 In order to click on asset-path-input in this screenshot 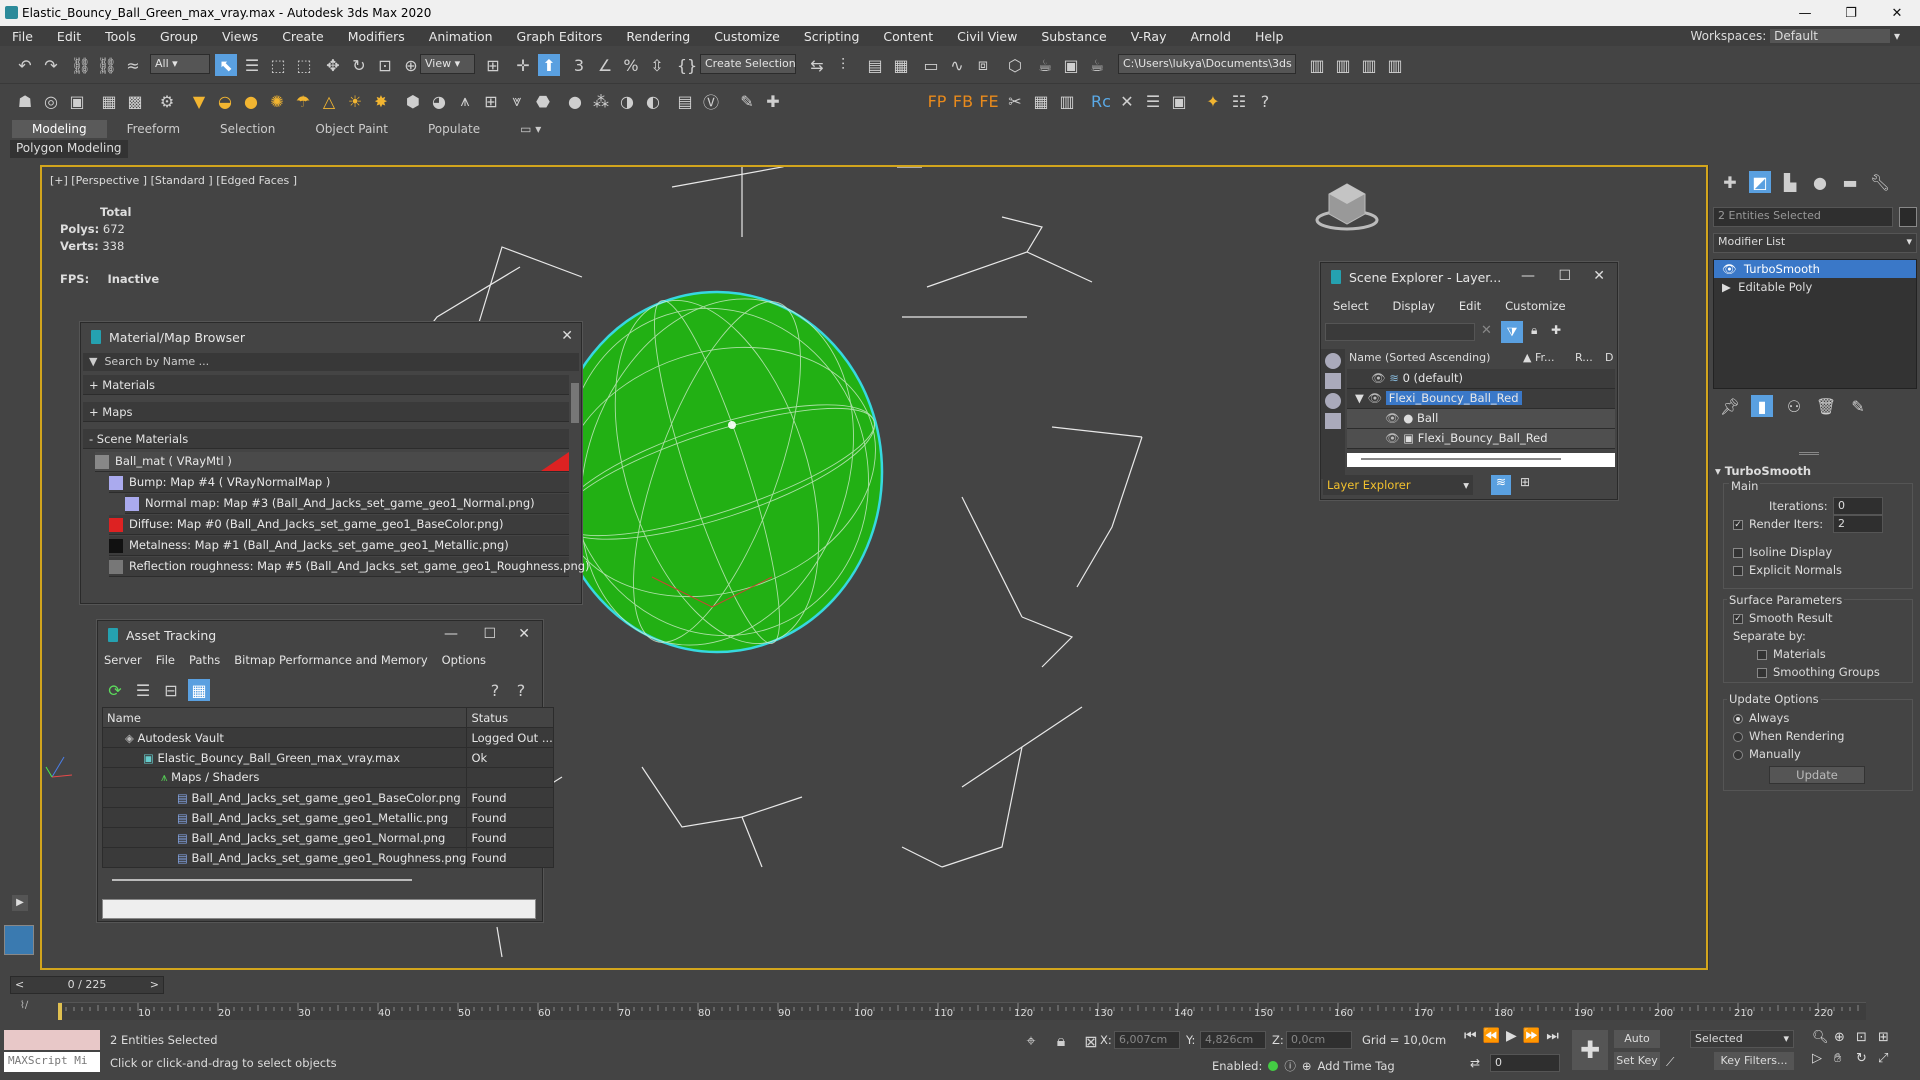, I will do `click(319, 909)`.